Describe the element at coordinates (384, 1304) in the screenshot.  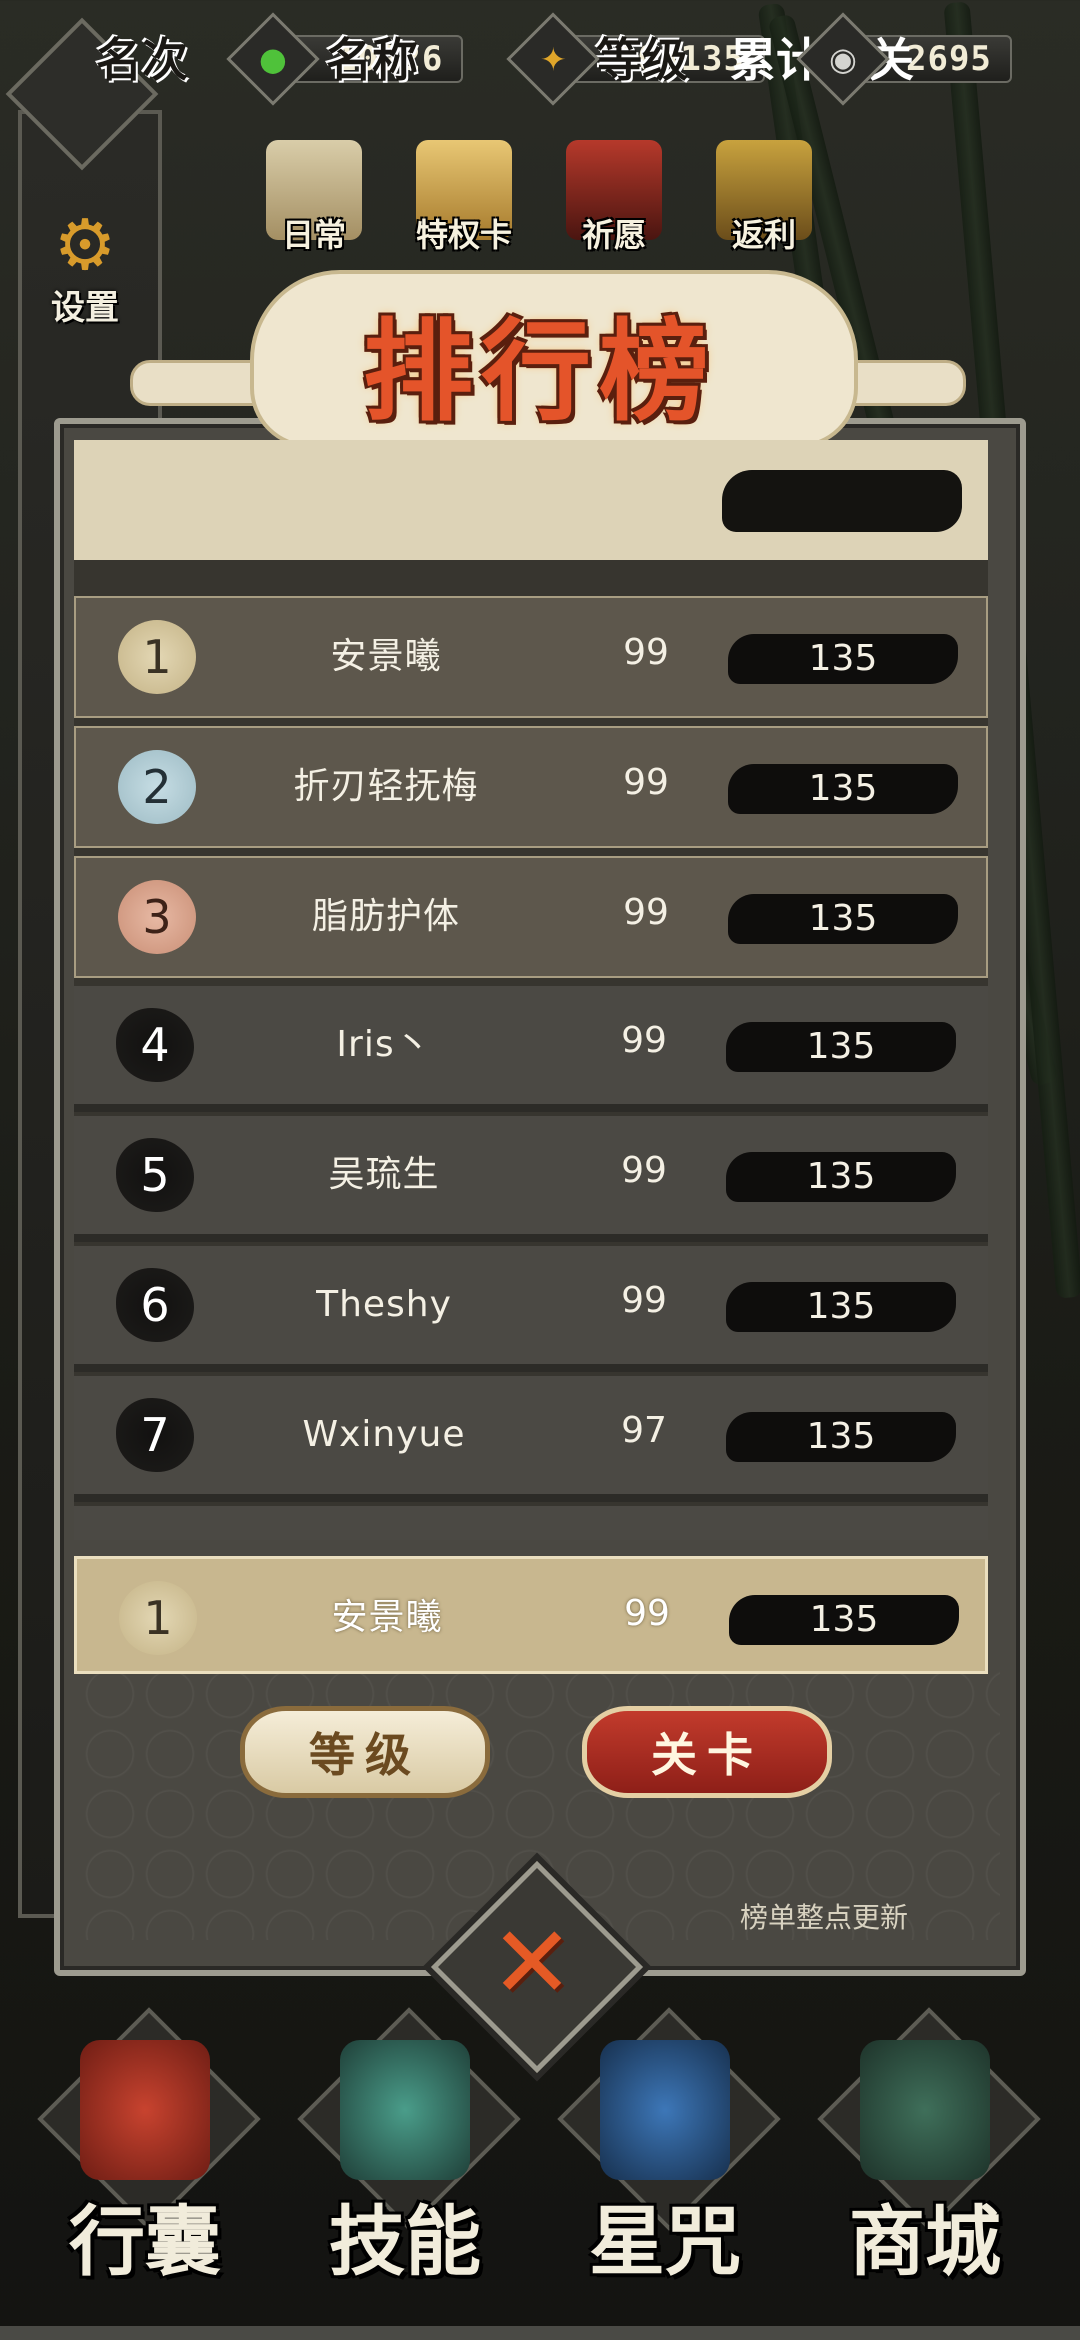
I see `player-name: Theshy` at that location.